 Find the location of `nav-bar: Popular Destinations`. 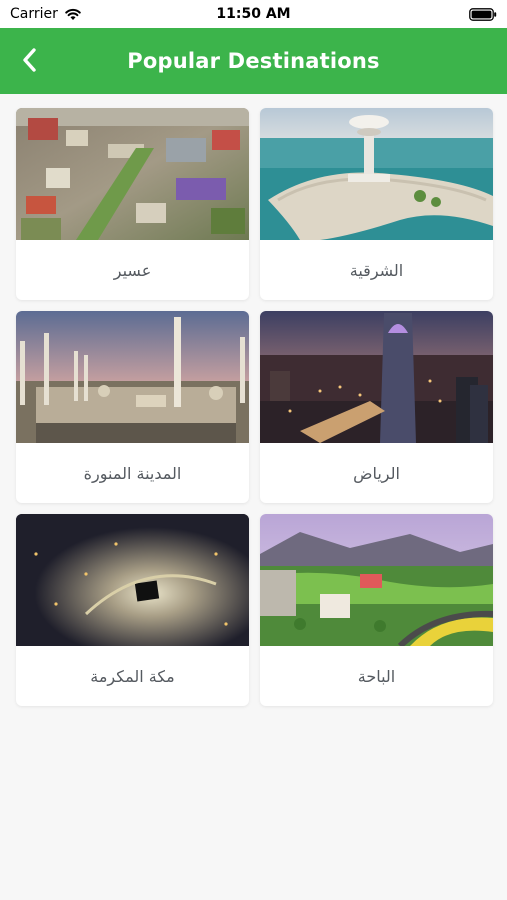

nav-bar: Popular Destinations is located at coordinates (253, 61).